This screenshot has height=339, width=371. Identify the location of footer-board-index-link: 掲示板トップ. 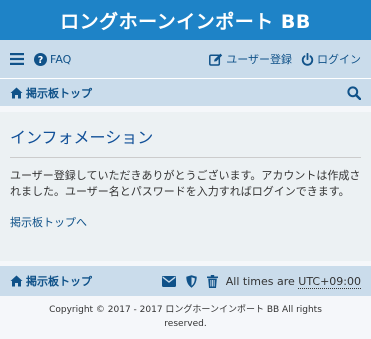
(51, 281).